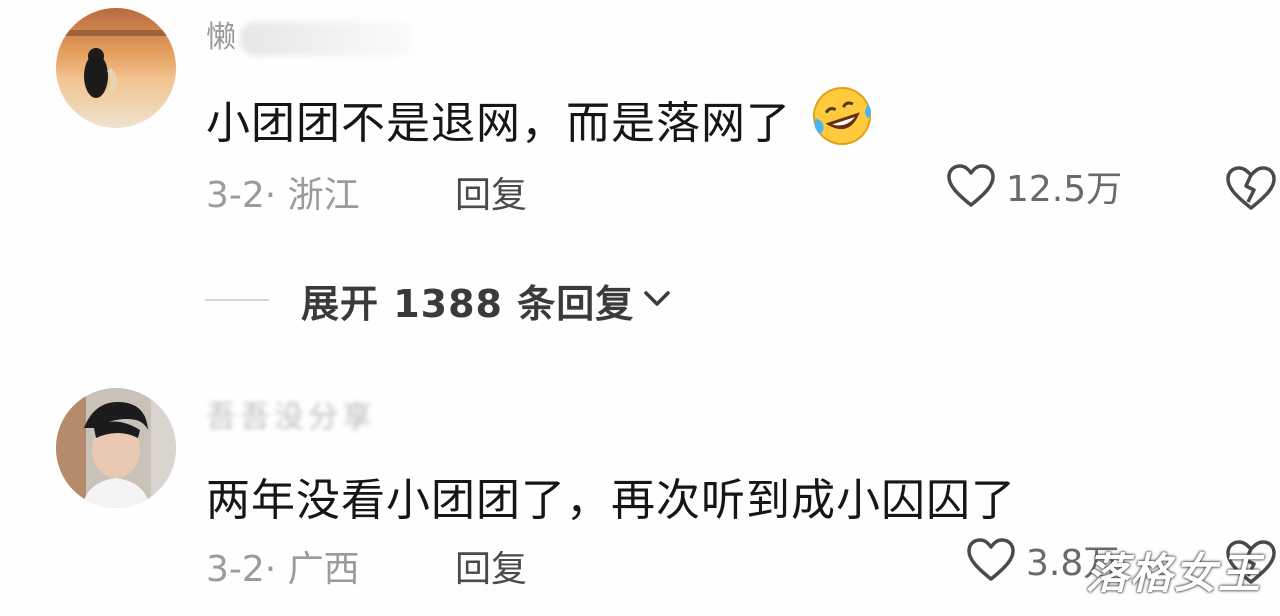 The height and width of the screenshot is (616, 1280). What do you see at coordinates (237, 300) in the screenshot?
I see `divider-line` at bounding box center [237, 300].